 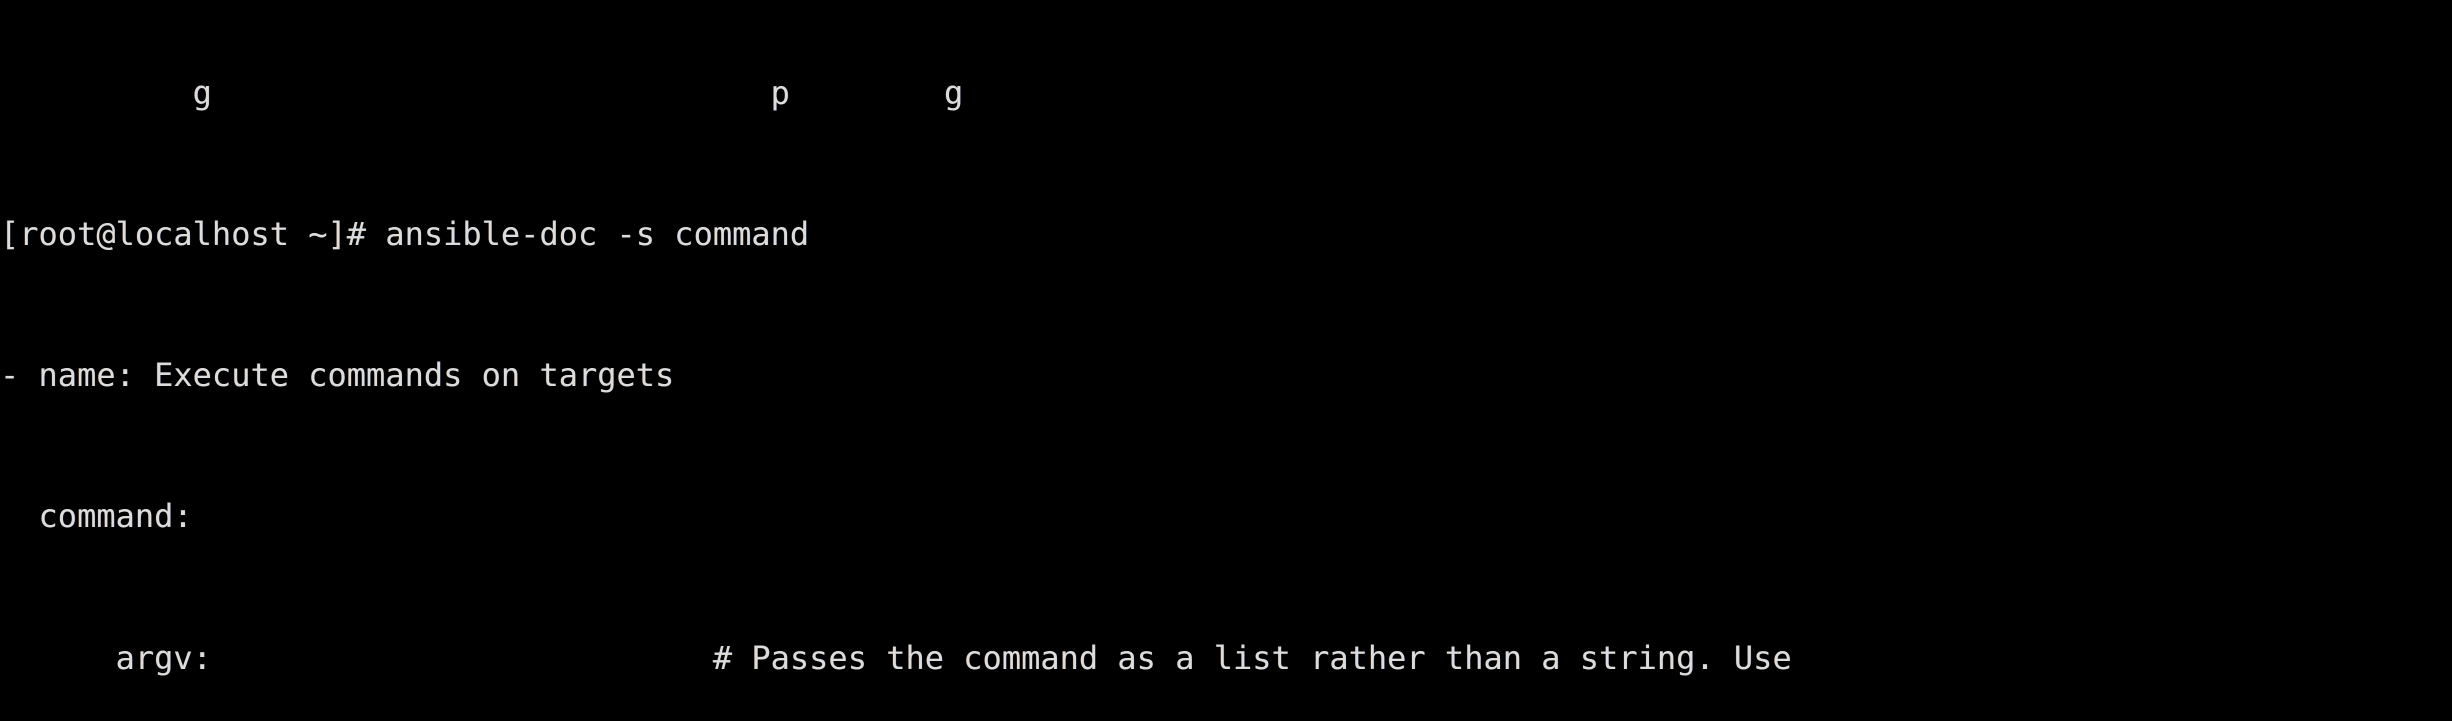 I want to click on terminal-line-task-name: - name: Execute commands on targets, so click(x=337, y=375).